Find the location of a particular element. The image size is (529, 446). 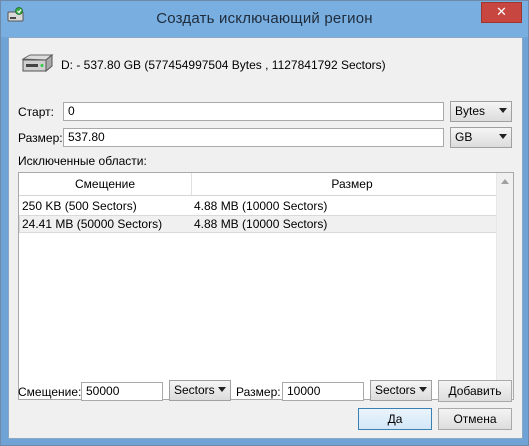

offset-unit-select: Sectors is located at coordinates (200, 390).